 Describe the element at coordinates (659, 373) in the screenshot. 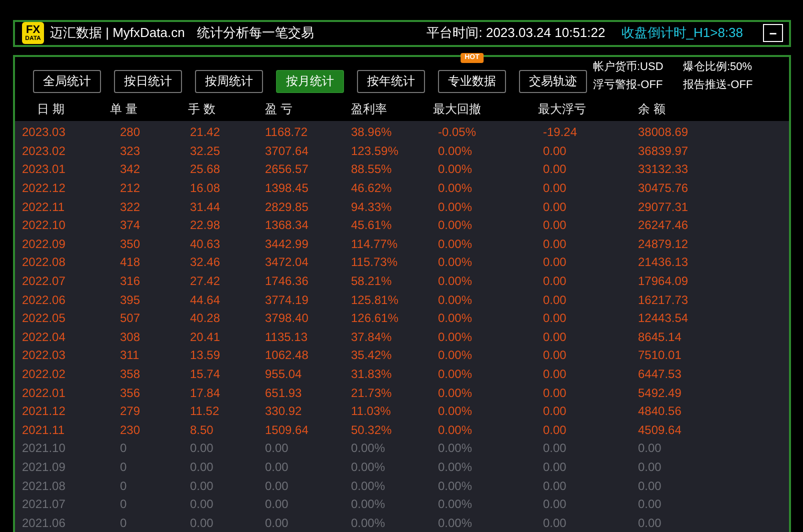

I see `table-cell-text: 6447.53` at that location.